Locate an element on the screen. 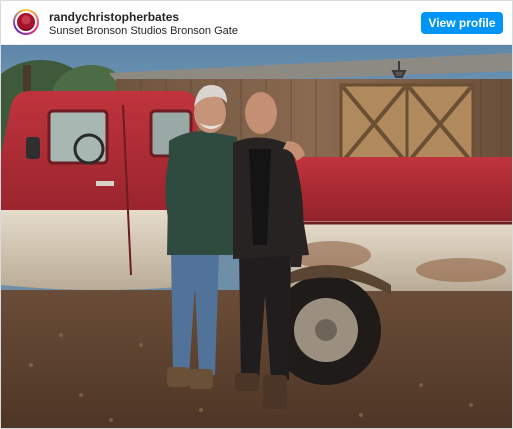 Image resolution: width=513 pixels, height=429 pixels. person-right-boot-r is located at coordinates (275, 392).